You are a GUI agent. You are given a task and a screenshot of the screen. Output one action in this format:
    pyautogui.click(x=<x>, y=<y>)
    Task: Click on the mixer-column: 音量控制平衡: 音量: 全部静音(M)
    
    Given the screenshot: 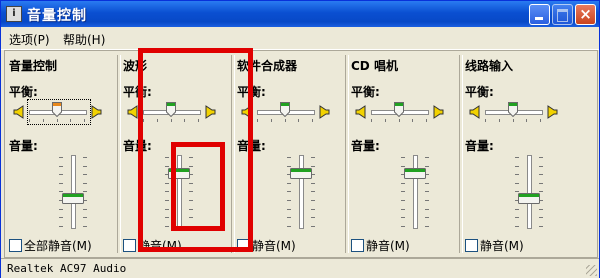 What is the action you would take?
    pyautogui.click(x=62, y=154)
    